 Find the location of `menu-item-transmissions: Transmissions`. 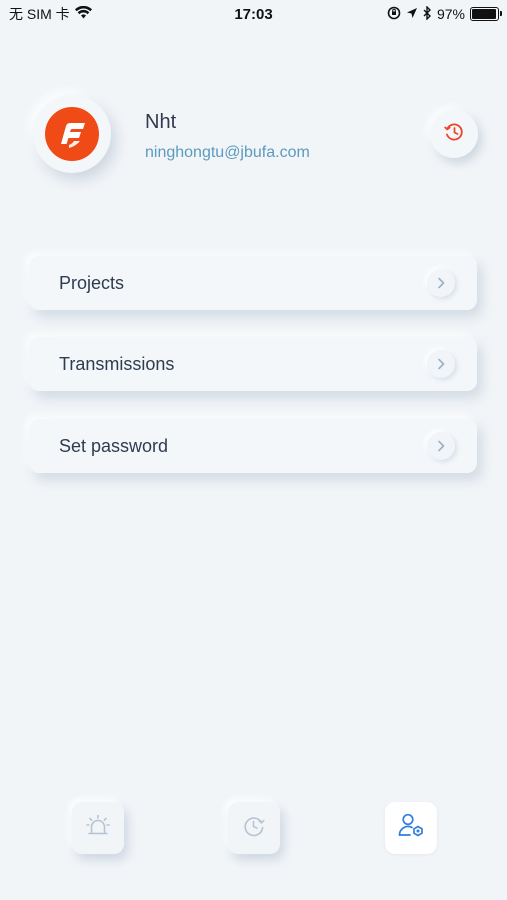

menu-item-transmissions: Transmissions is located at coordinates (253, 364).